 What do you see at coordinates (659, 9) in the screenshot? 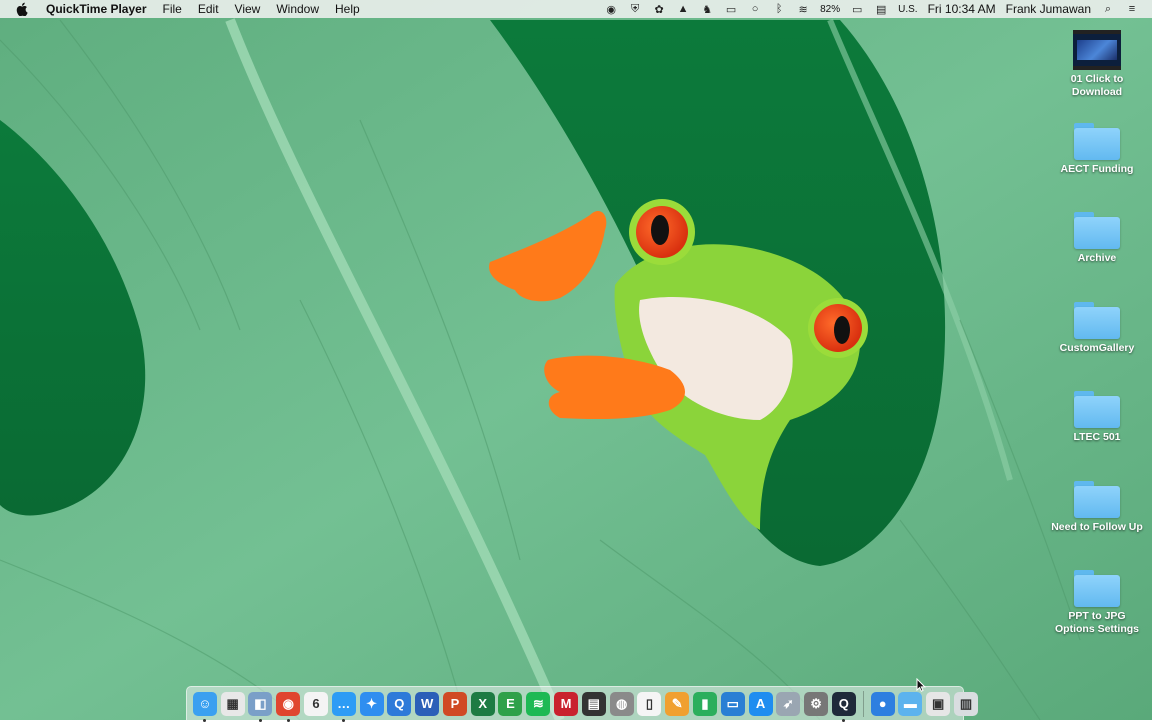
I see `color-wheel-icon: ✿` at bounding box center [659, 9].